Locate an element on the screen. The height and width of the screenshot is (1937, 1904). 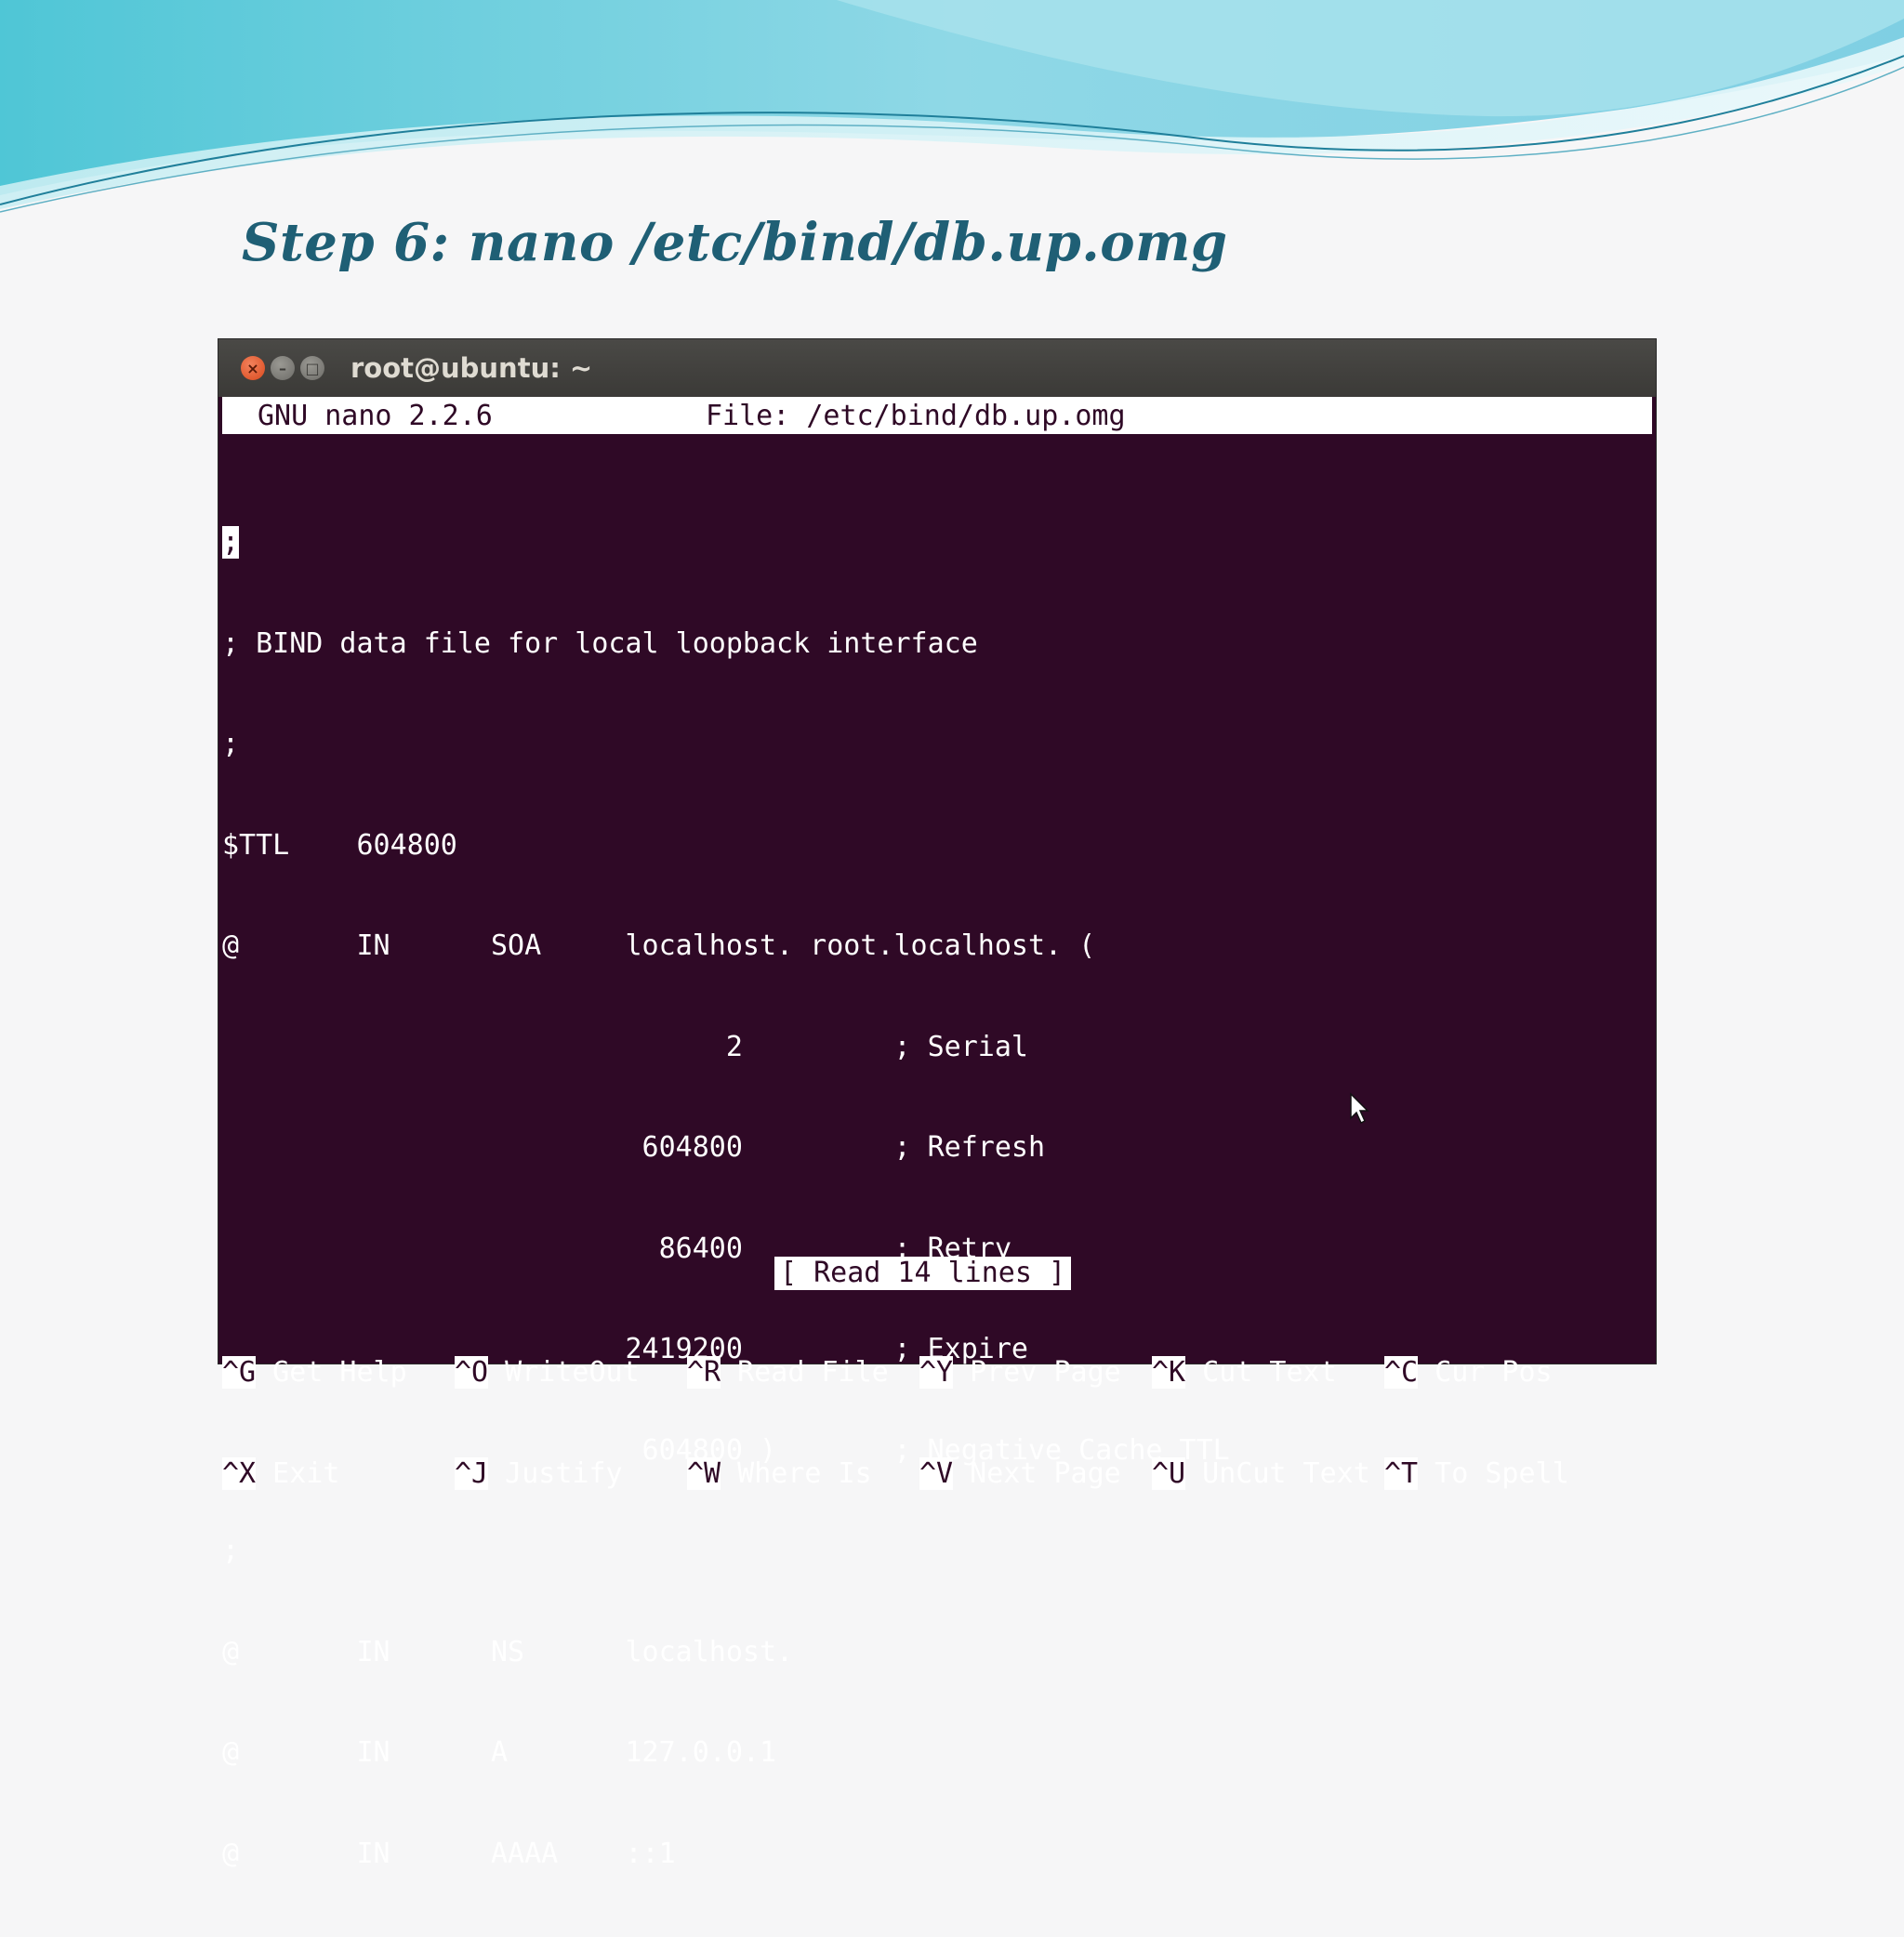
editor-line: @ IN NS localhost. is located at coordinates (726, 1653).